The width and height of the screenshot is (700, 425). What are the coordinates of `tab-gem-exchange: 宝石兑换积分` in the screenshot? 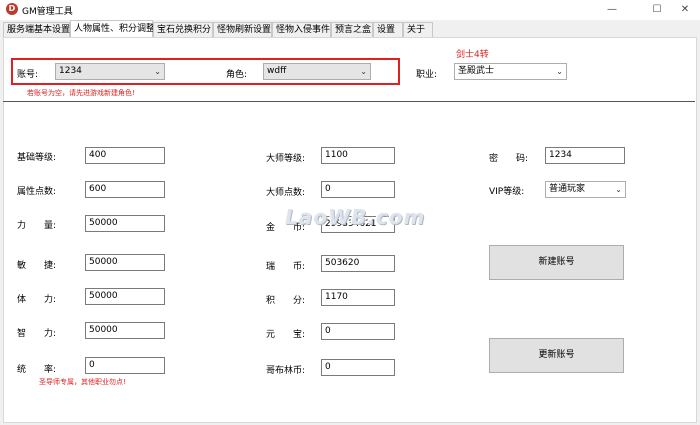 It's located at (183, 29).